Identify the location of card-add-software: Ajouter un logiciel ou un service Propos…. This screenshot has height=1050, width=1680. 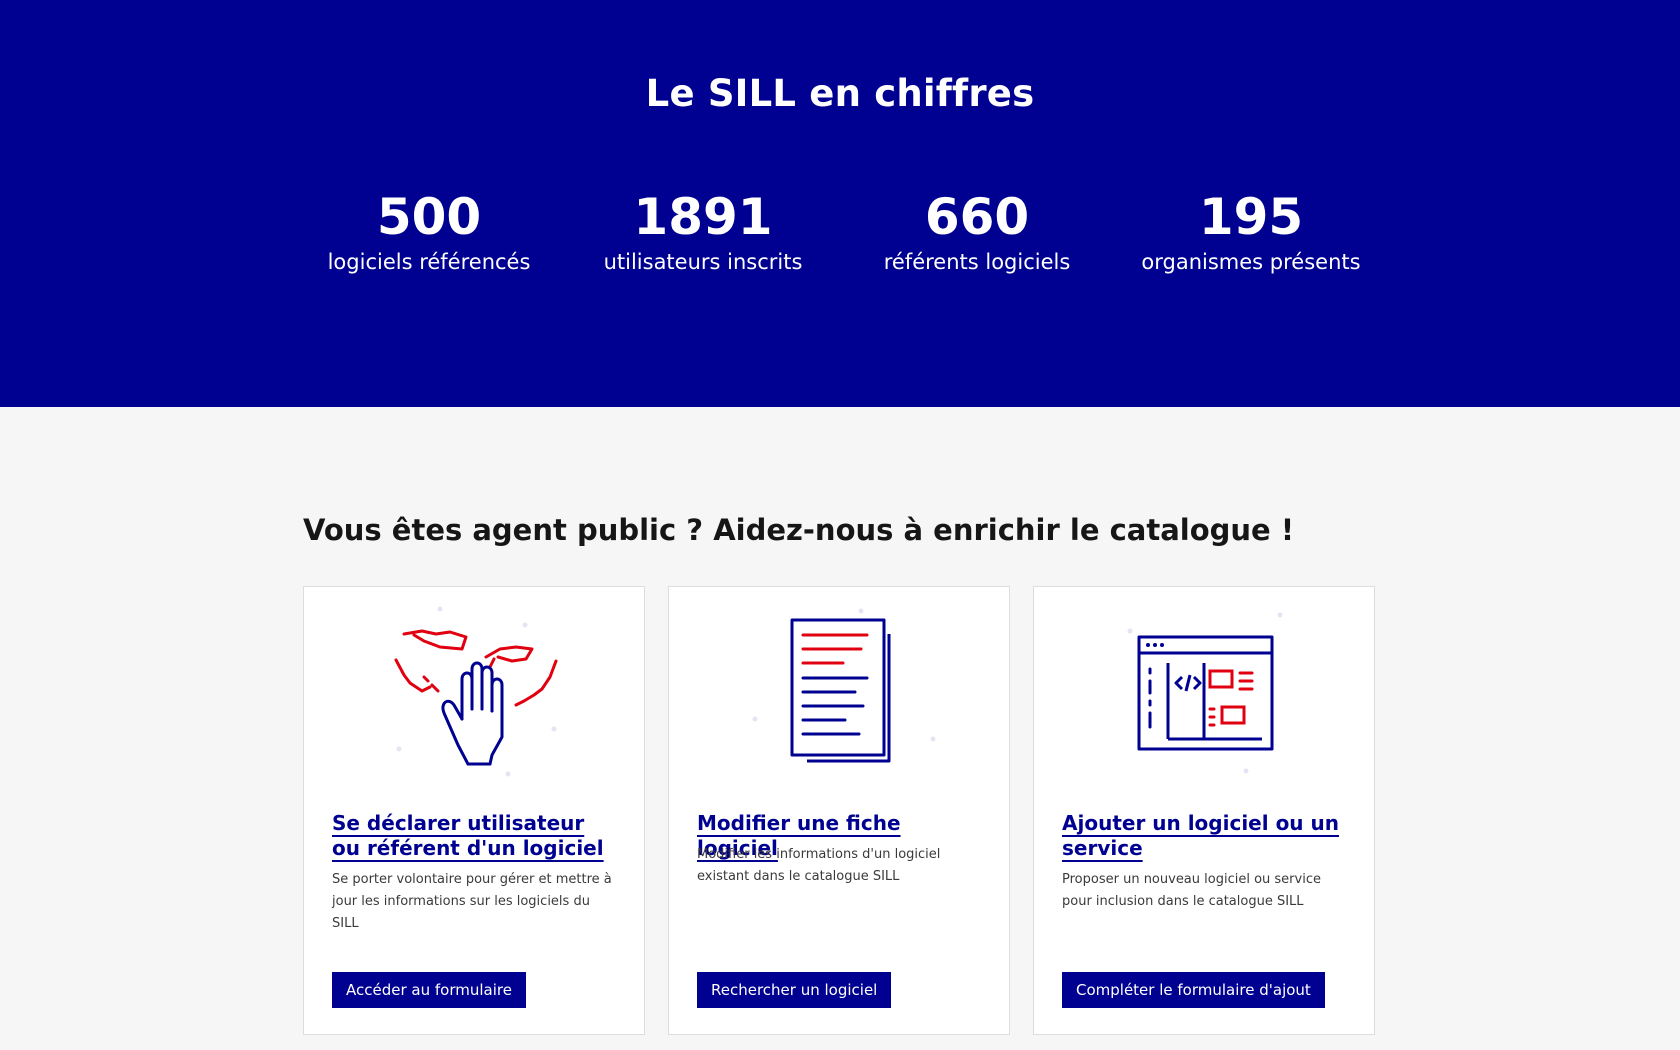
(1204, 810).